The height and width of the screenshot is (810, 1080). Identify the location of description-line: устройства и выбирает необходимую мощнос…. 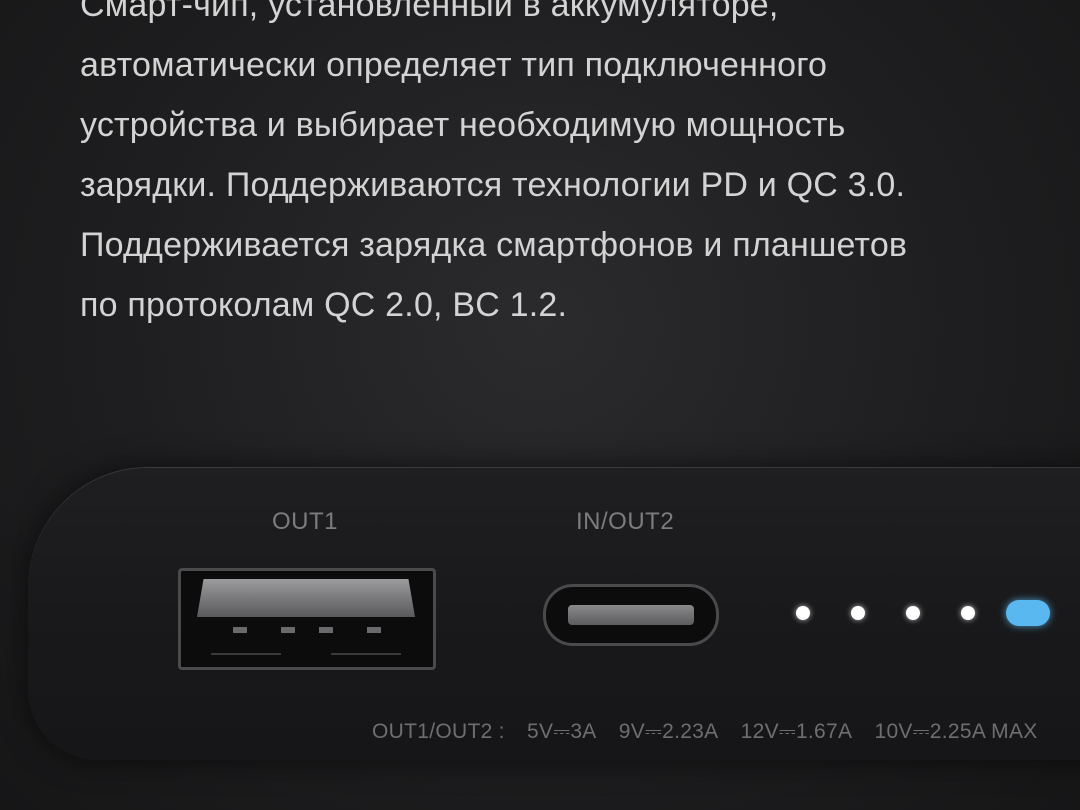
(463, 125).